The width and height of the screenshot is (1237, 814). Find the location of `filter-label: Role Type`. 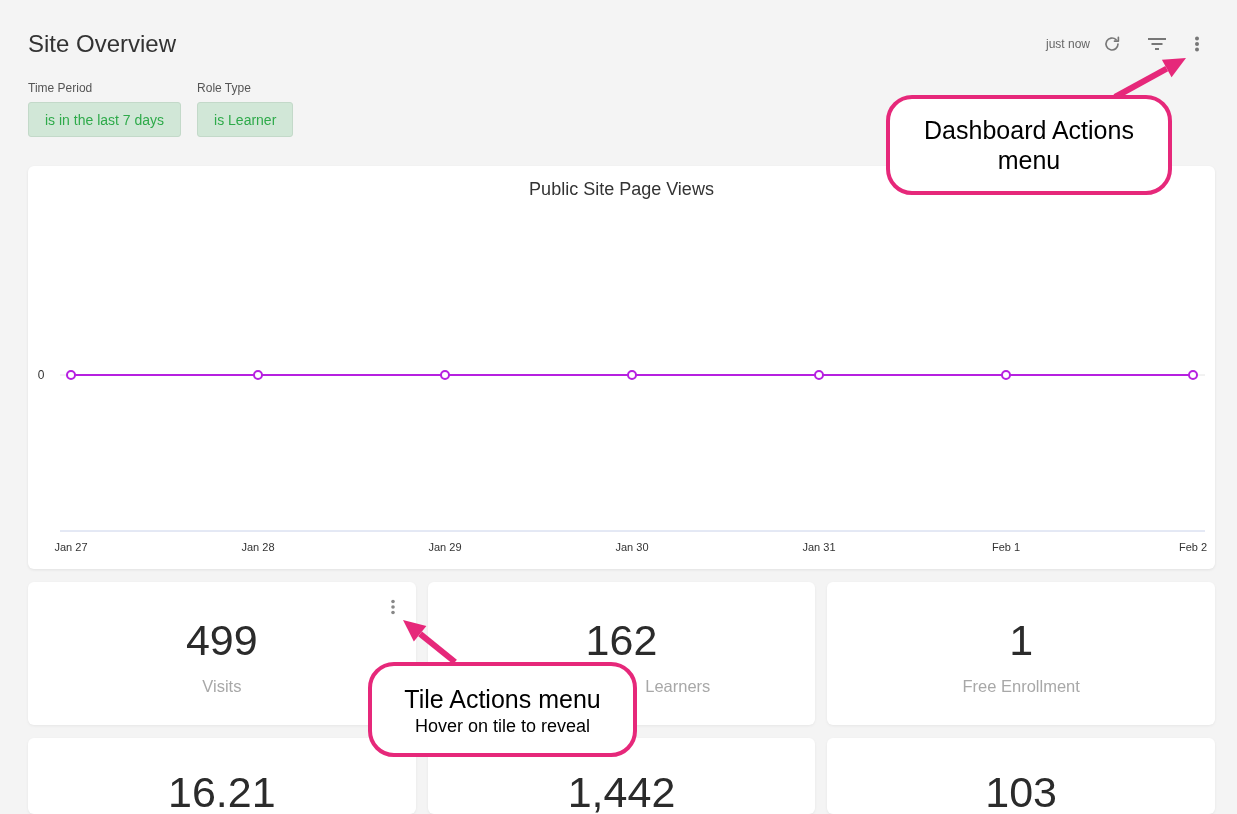

filter-label: Role Type is located at coordinates (224, 88).